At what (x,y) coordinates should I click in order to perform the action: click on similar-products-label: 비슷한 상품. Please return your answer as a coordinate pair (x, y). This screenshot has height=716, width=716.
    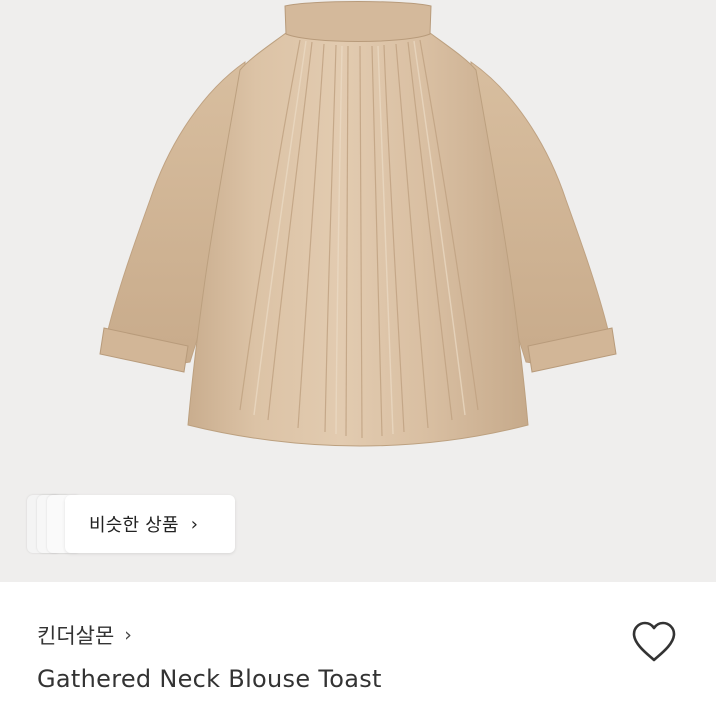
    Looking at the image, I should click on (134, 525).